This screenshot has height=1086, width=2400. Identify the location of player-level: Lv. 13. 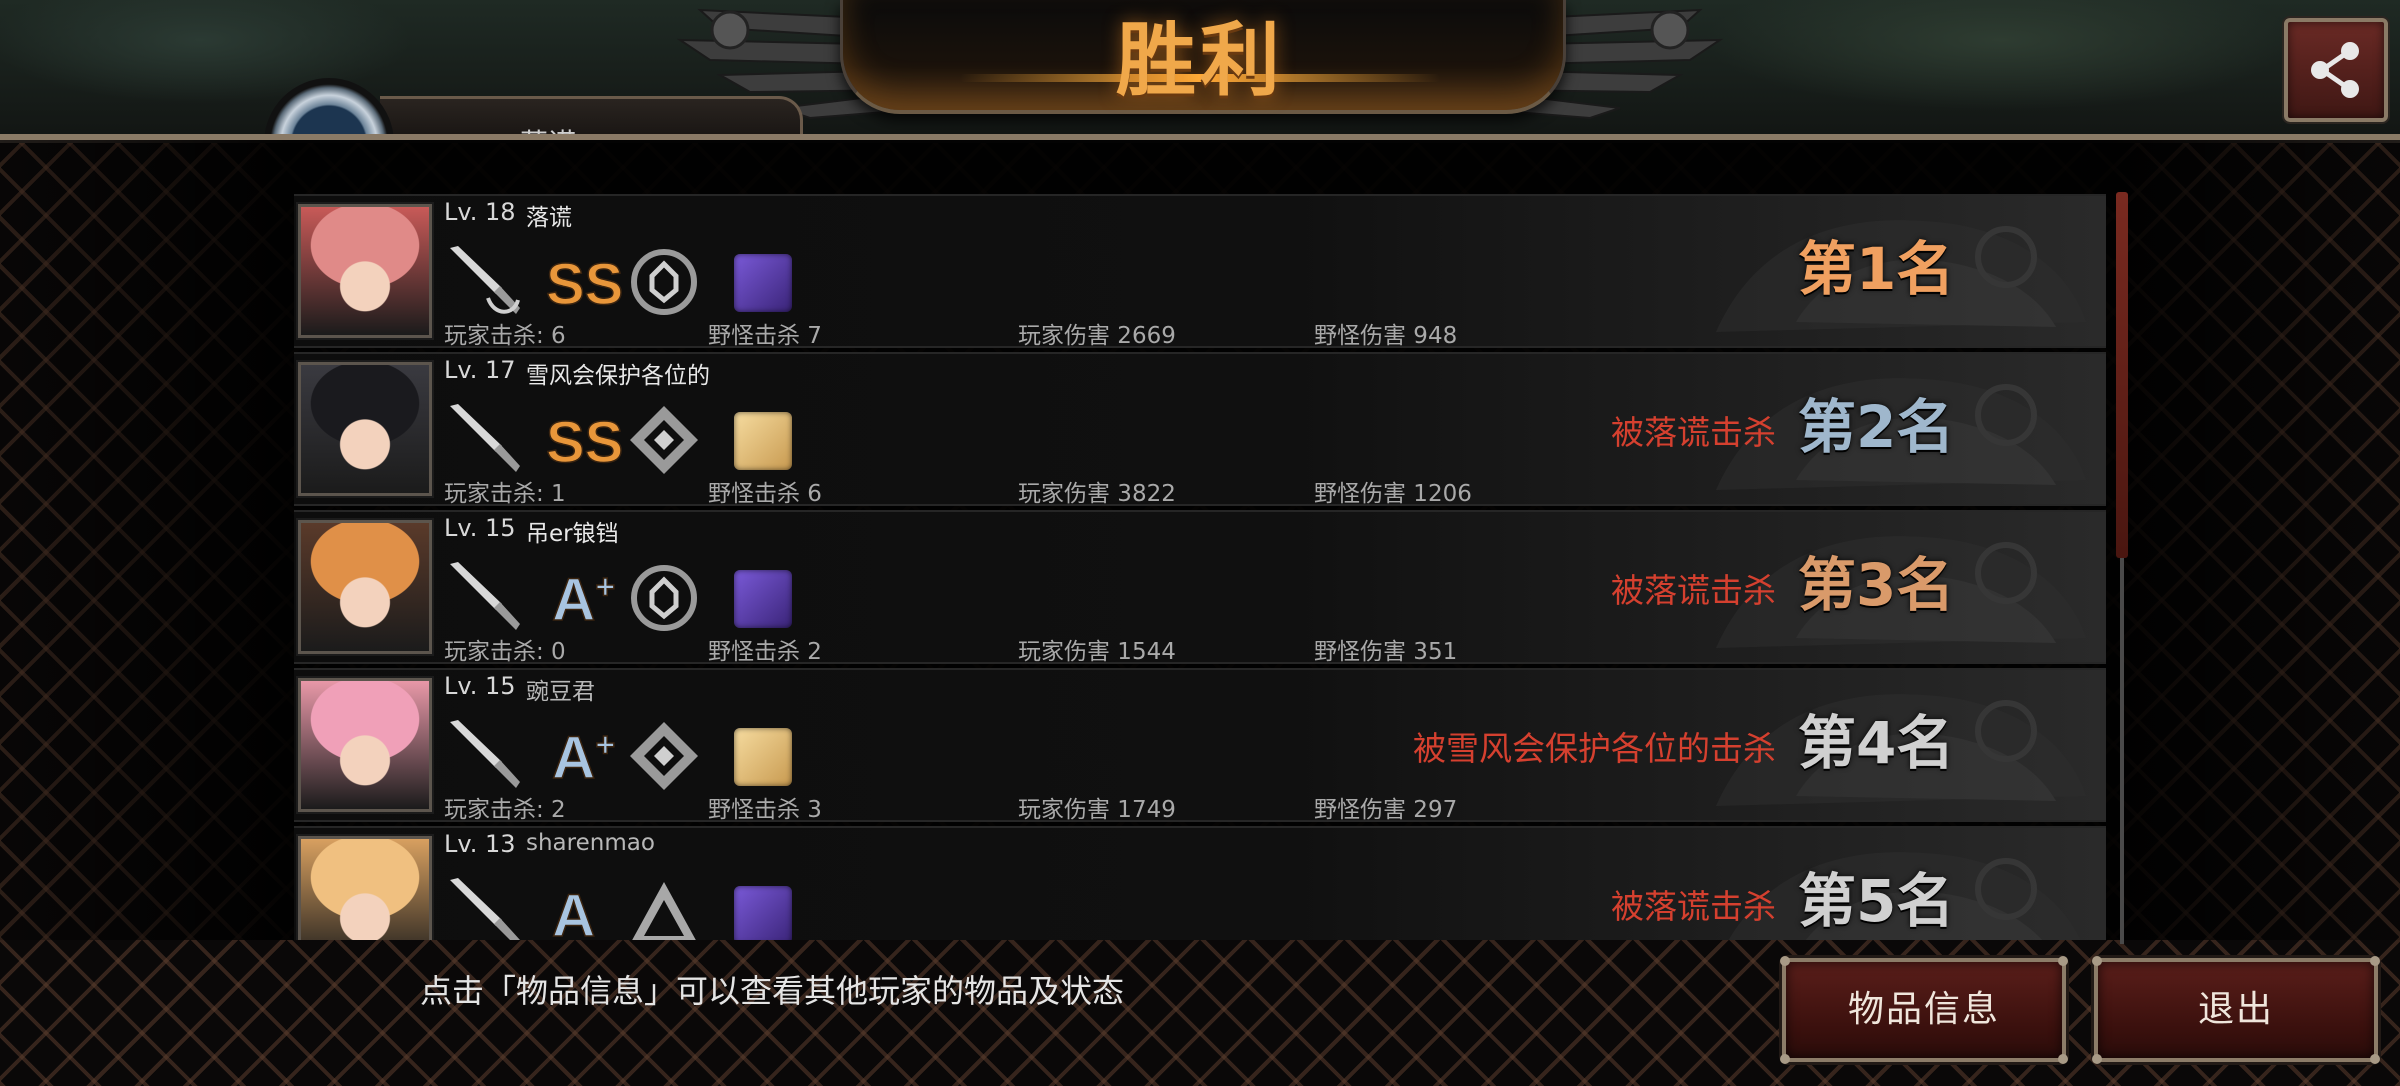
(480, 844).